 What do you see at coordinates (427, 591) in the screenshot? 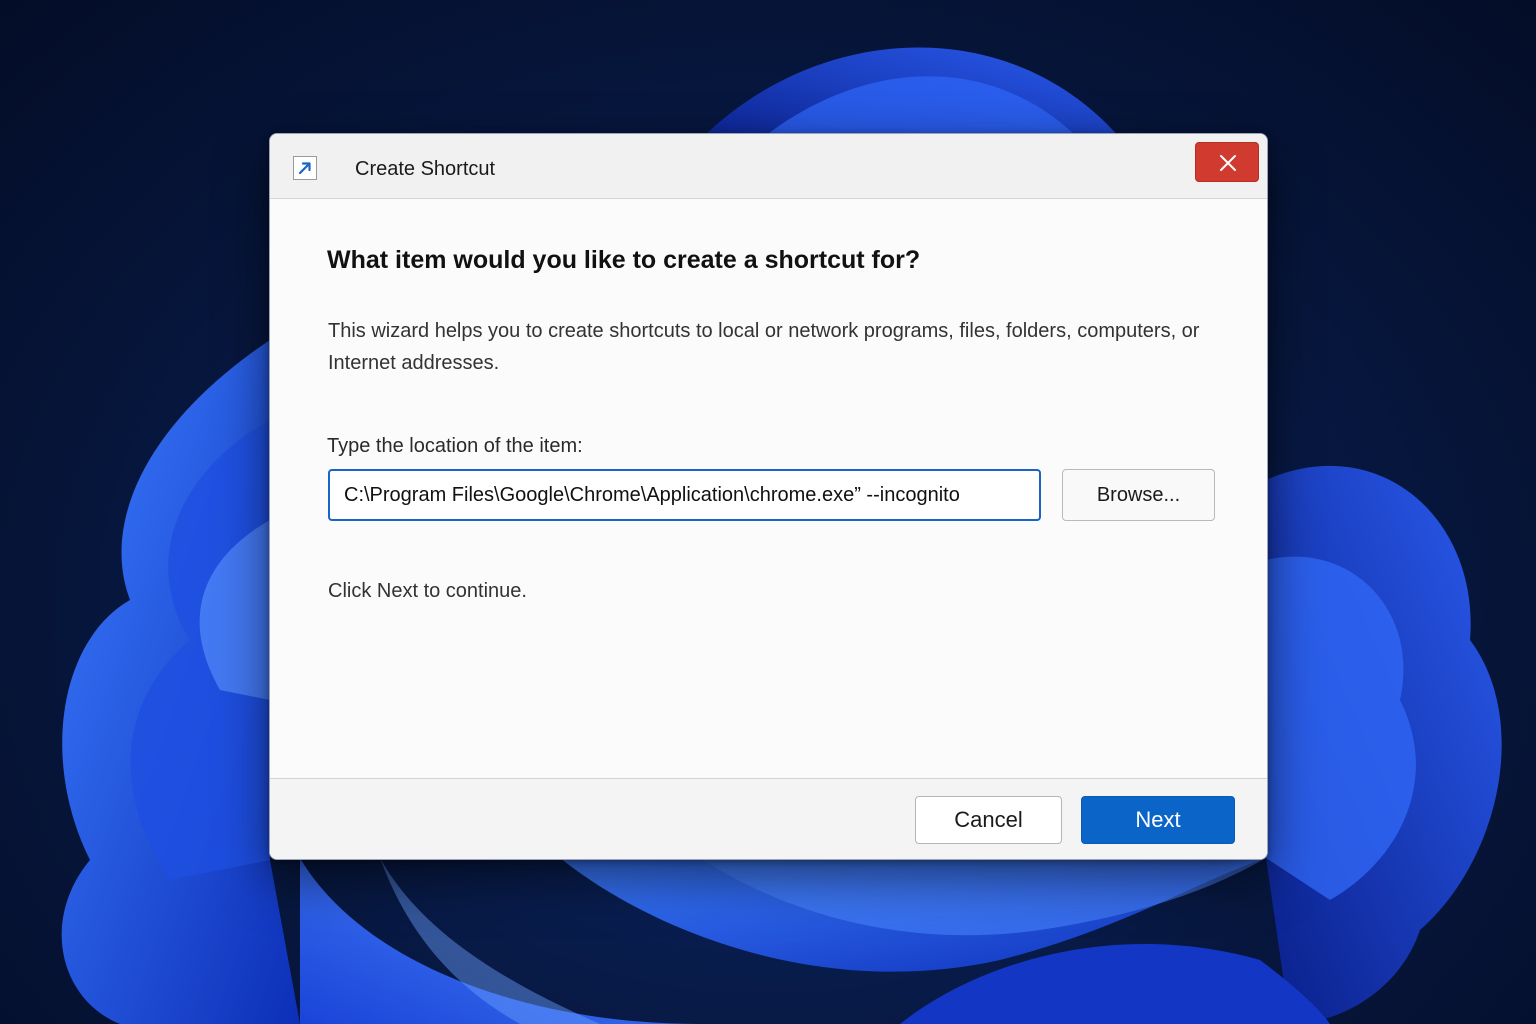
I see `continue-hint: Click Next to continue.` at bounding box center [427, 591].